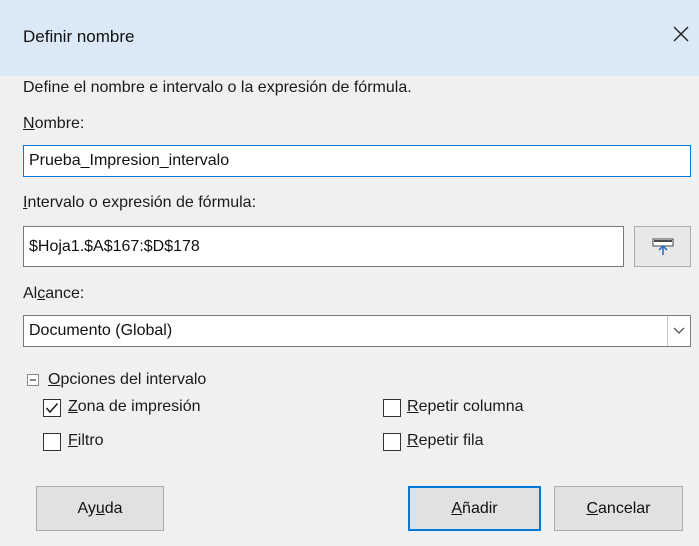  What do you see at coordinates (140, 202) in the screenshot?
I see `range-label: Intervalo o expresión de fórmula:` at bounding box center [140, 202].